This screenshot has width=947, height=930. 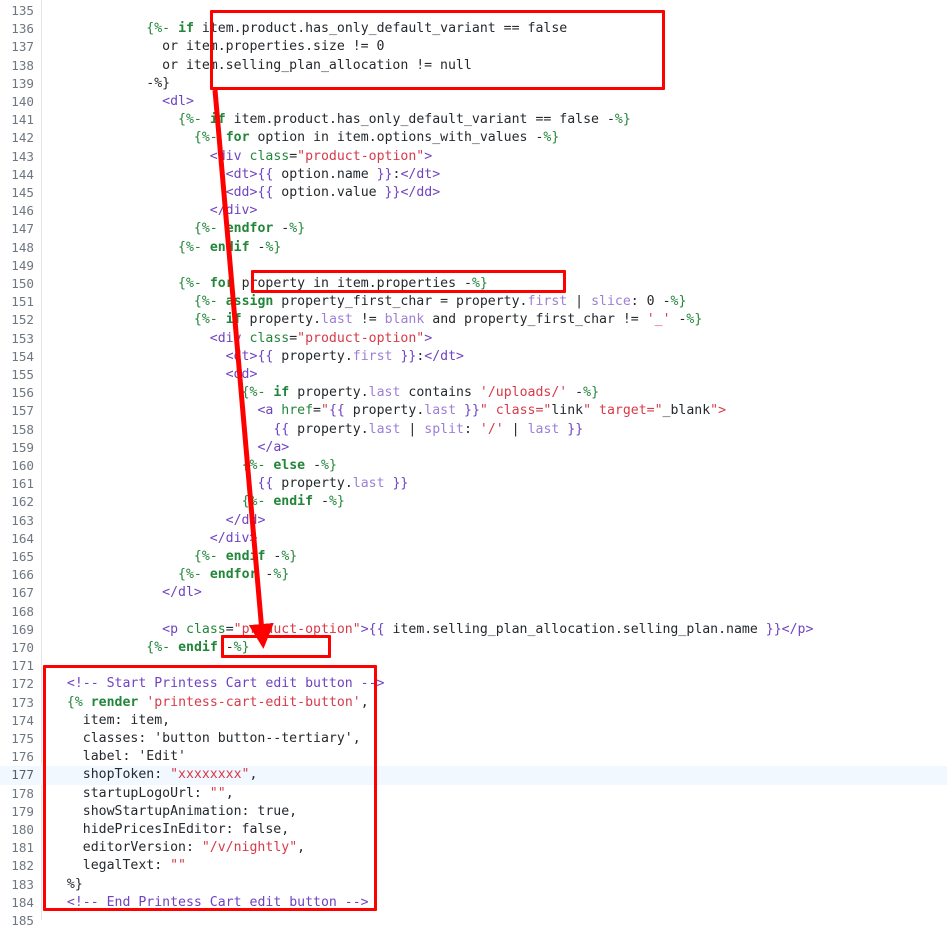 I want to click on line-number: 181, so click(x=22, y=848).